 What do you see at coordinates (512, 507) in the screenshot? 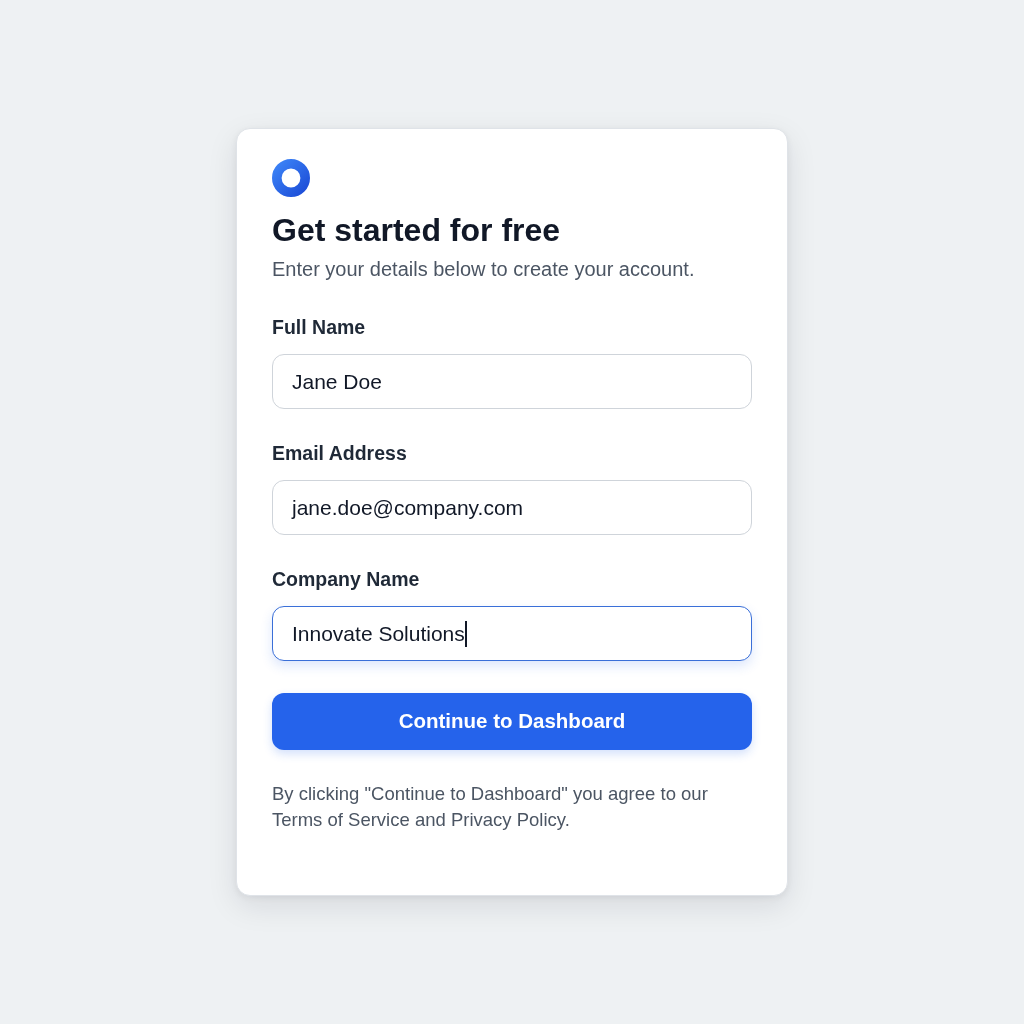
I see `input-field: jane.doe@company.com` at bounding box center [512, 507].